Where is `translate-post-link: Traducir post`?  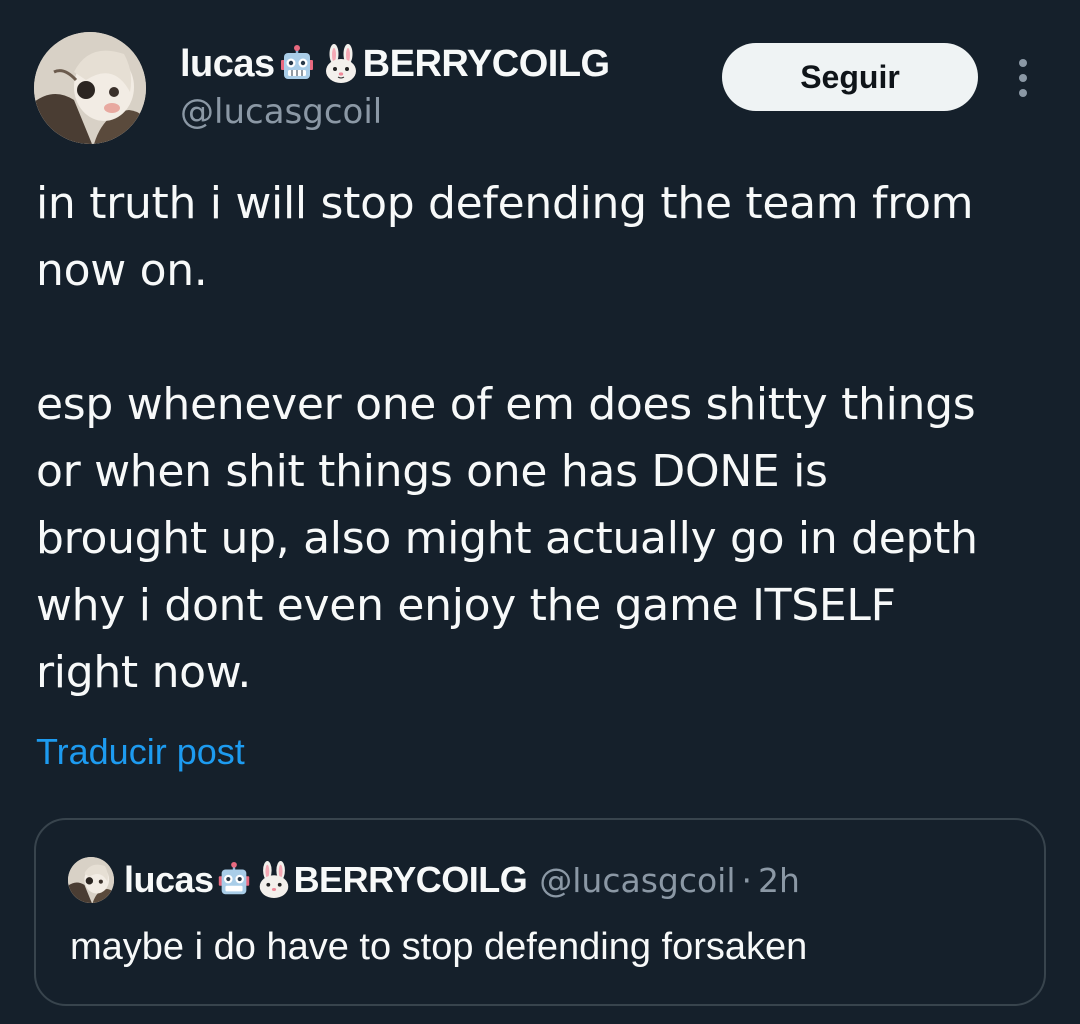
translate-post-link: Traducir post is located at coordinates (140, 752).